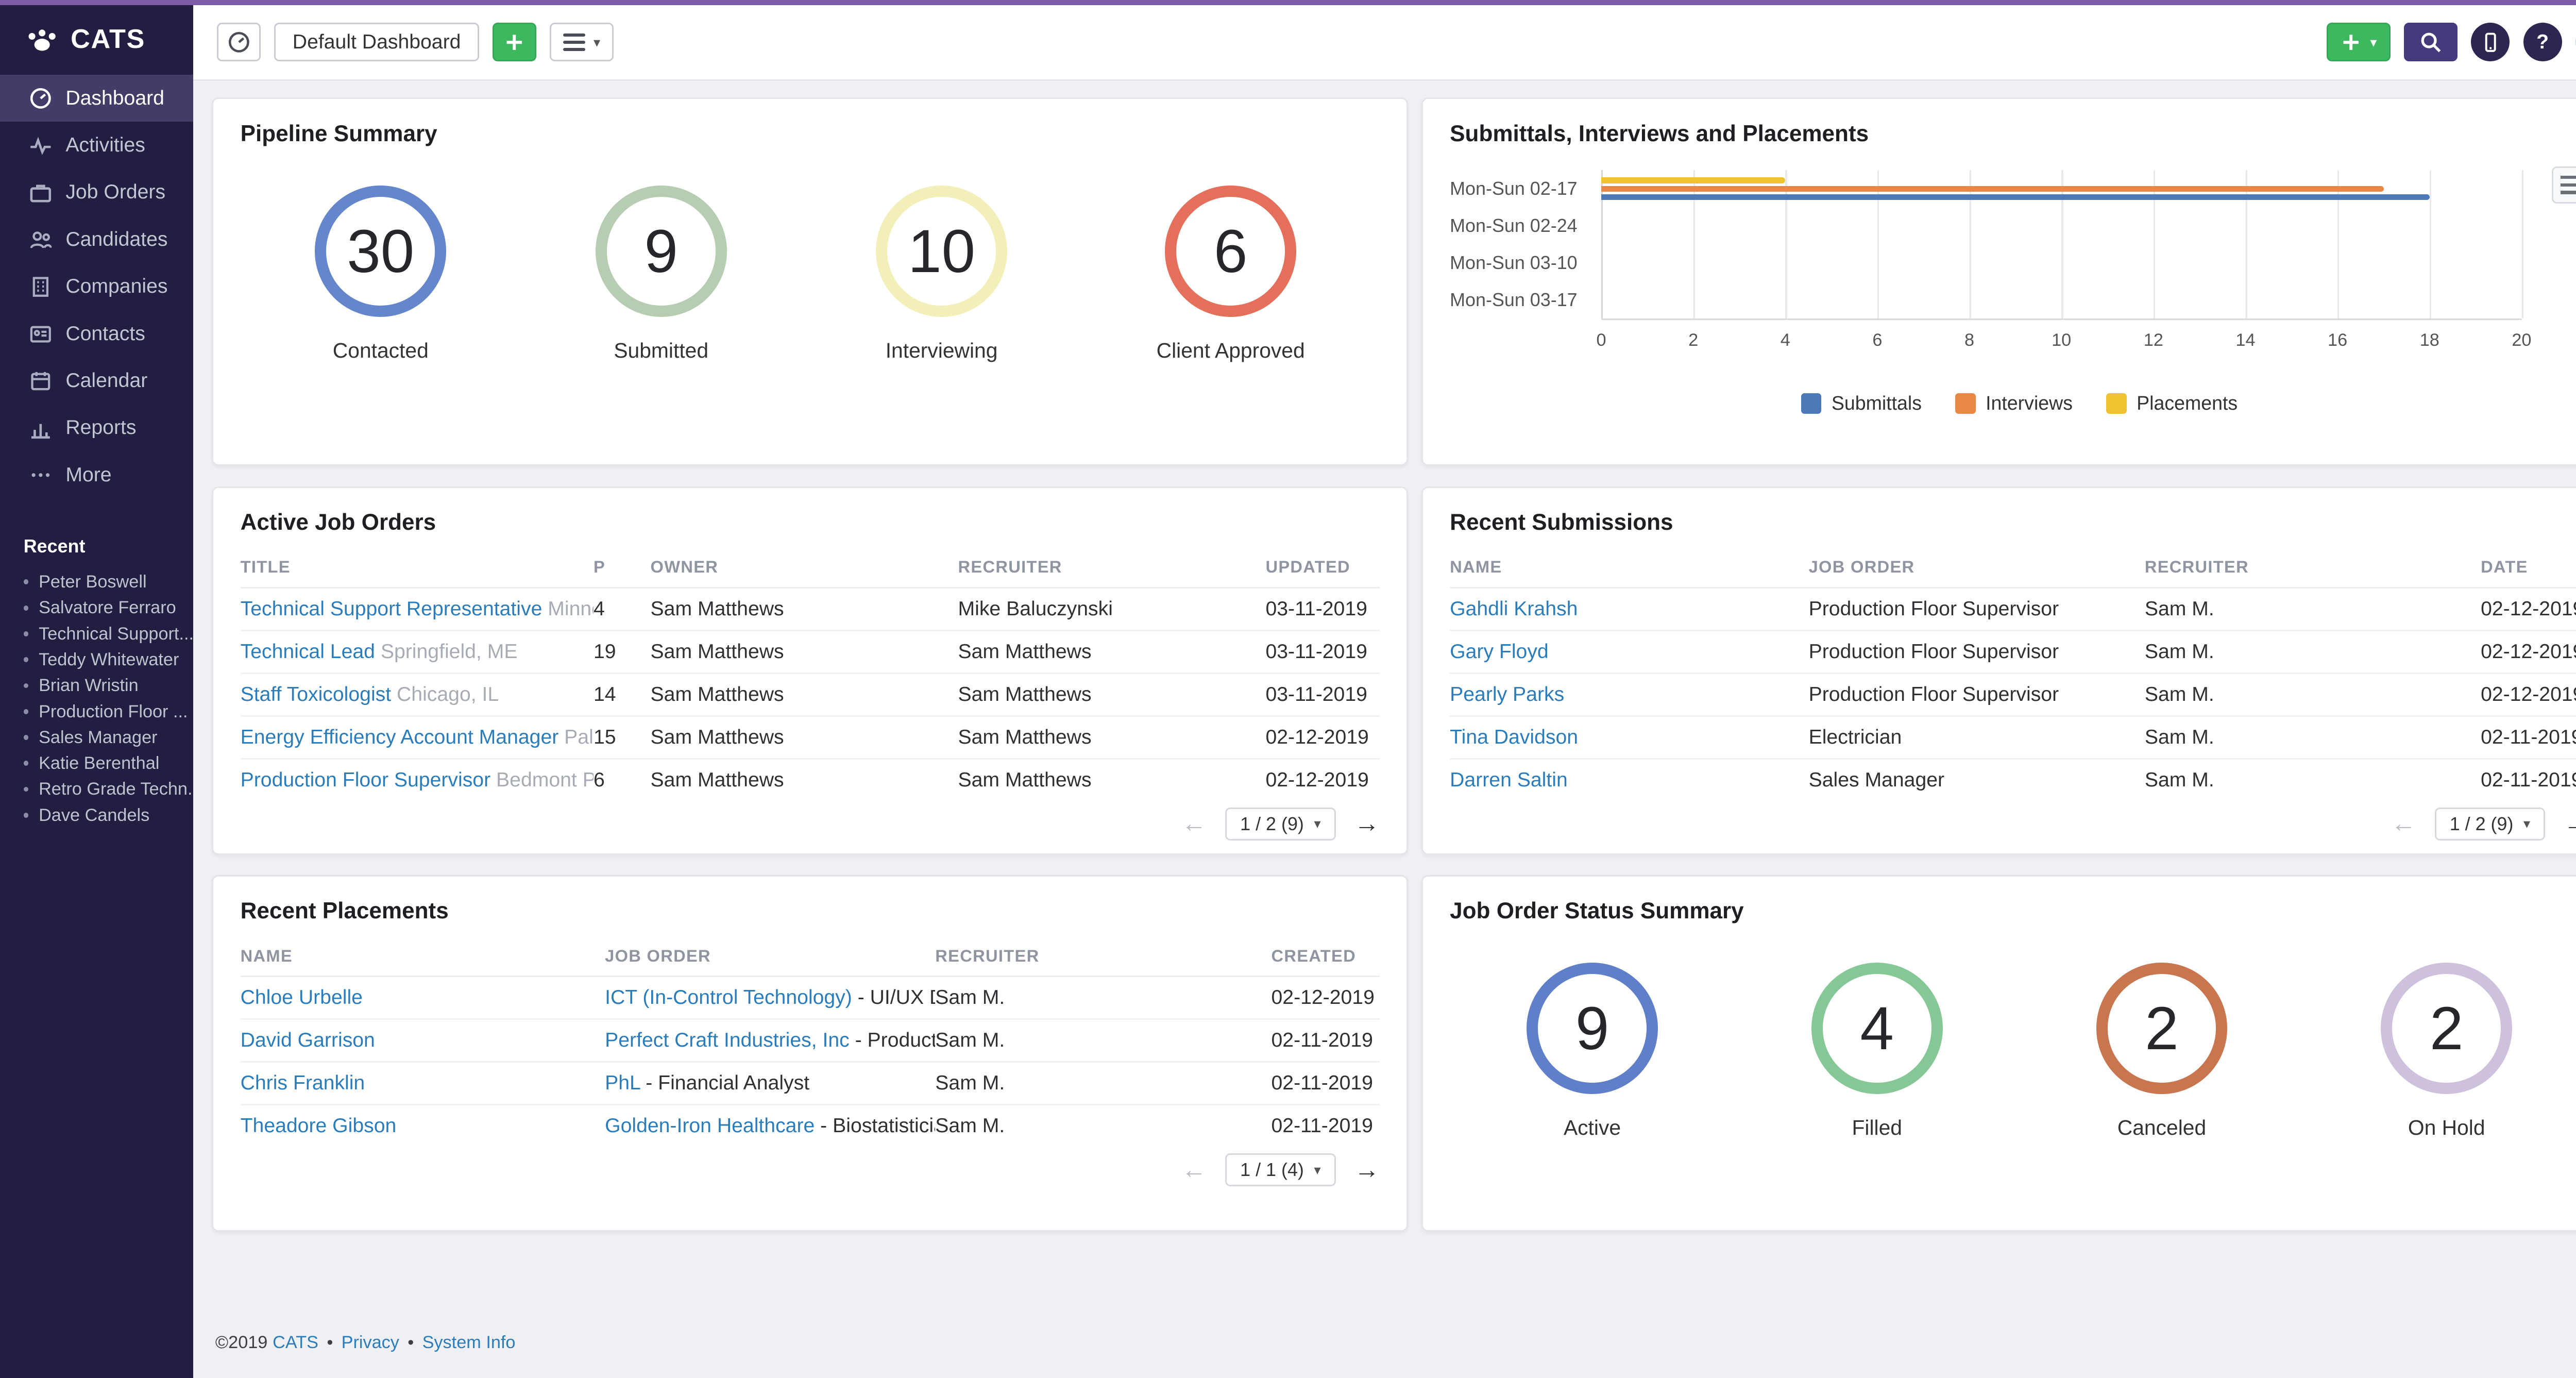 The width and height of the screenshot is (2576, 1378). Describe the element at coordinates (1230, 350) in the screenshot. I see `stat-label: Client Approved` at that location.